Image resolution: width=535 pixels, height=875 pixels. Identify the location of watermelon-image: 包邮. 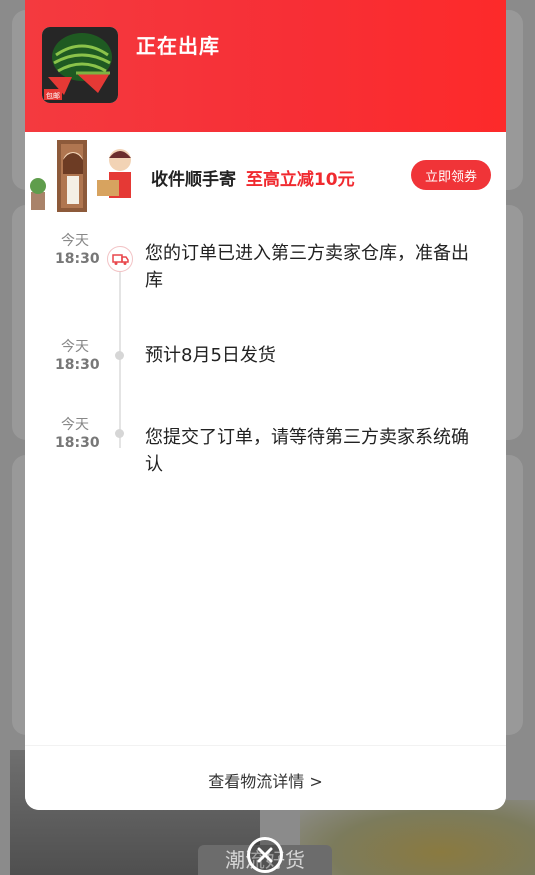
(80, 65).